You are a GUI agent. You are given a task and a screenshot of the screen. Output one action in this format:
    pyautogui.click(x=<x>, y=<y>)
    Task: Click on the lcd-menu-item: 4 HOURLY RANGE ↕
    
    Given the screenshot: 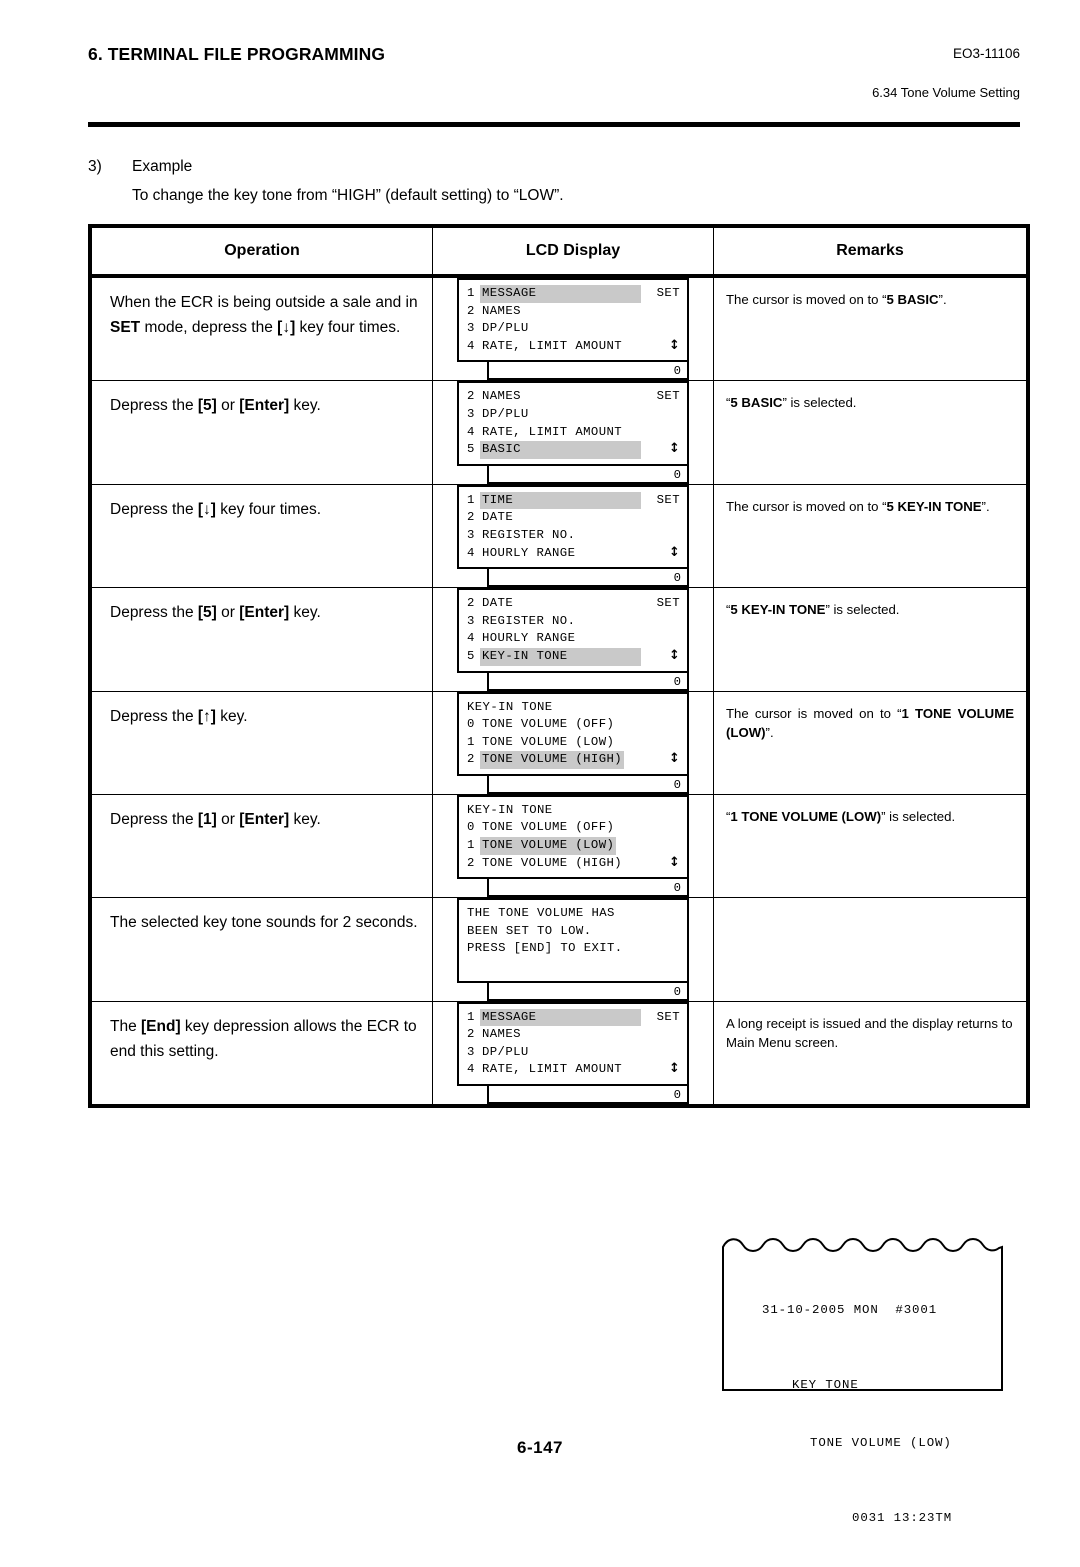 What is the action you would take?
    pyautogui.click(x=573, y=554)
    